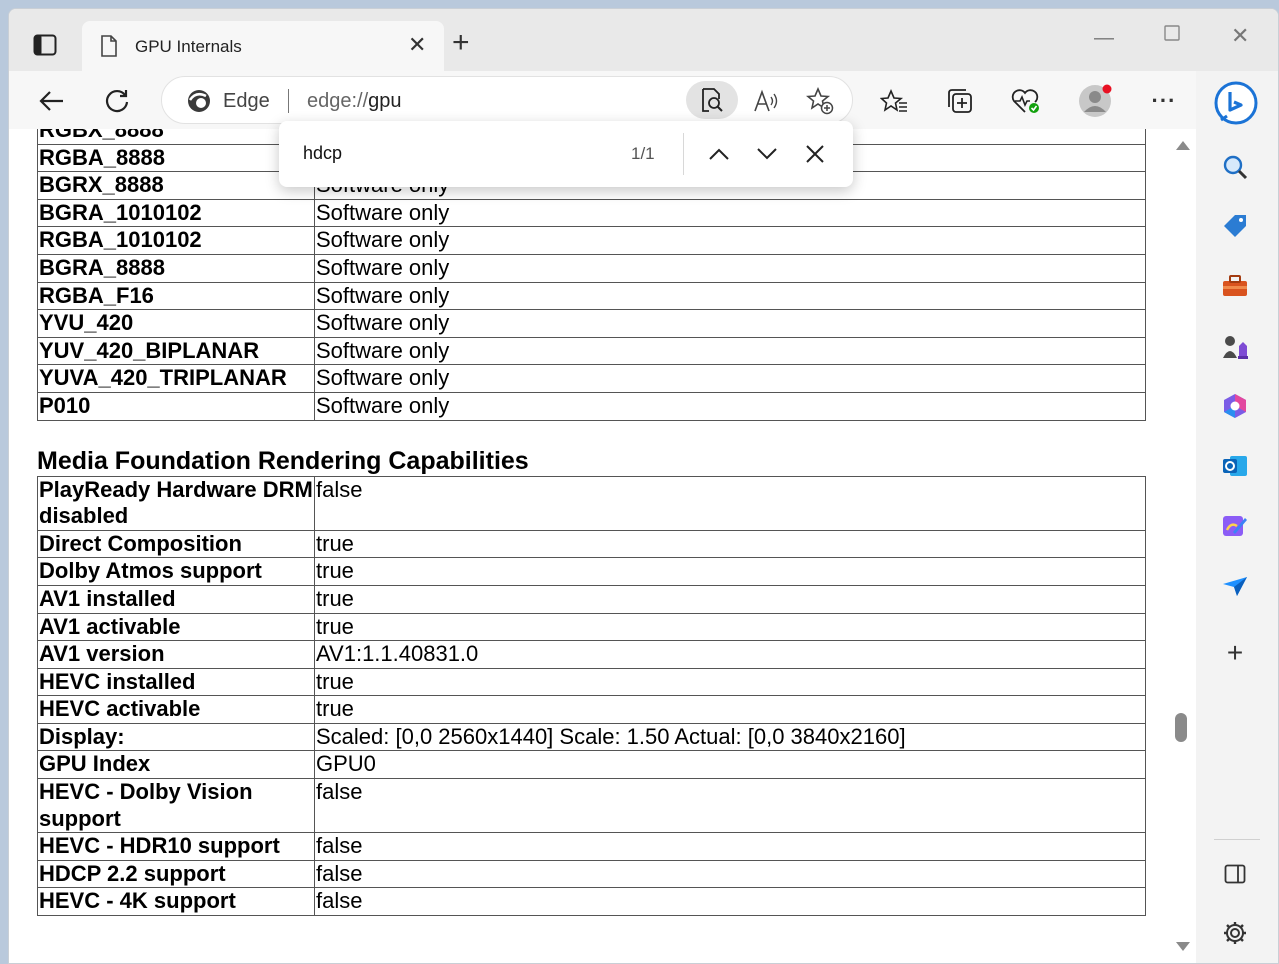 The width and height of the screenshot is (1279, 964). I want to click on tab-title: GPU Internals, so click(188, 46).